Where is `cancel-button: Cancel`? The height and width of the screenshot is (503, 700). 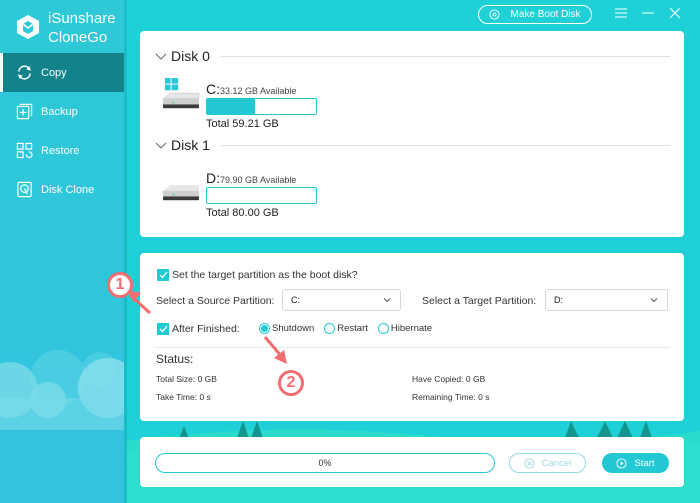
cancel-button: Cancel is located at coordinates (547, 463).